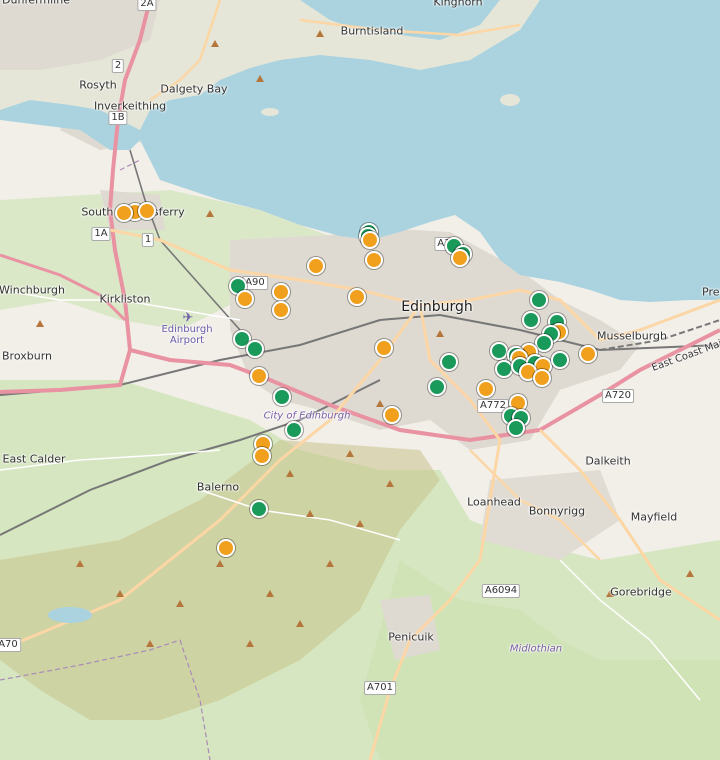 The width and height of the screenshot is (720, 760). What do you see at coordinates (34, 459) in the screenshot?
I see `place-label-east-calder: East Calder` at bounding box center [34, 459].